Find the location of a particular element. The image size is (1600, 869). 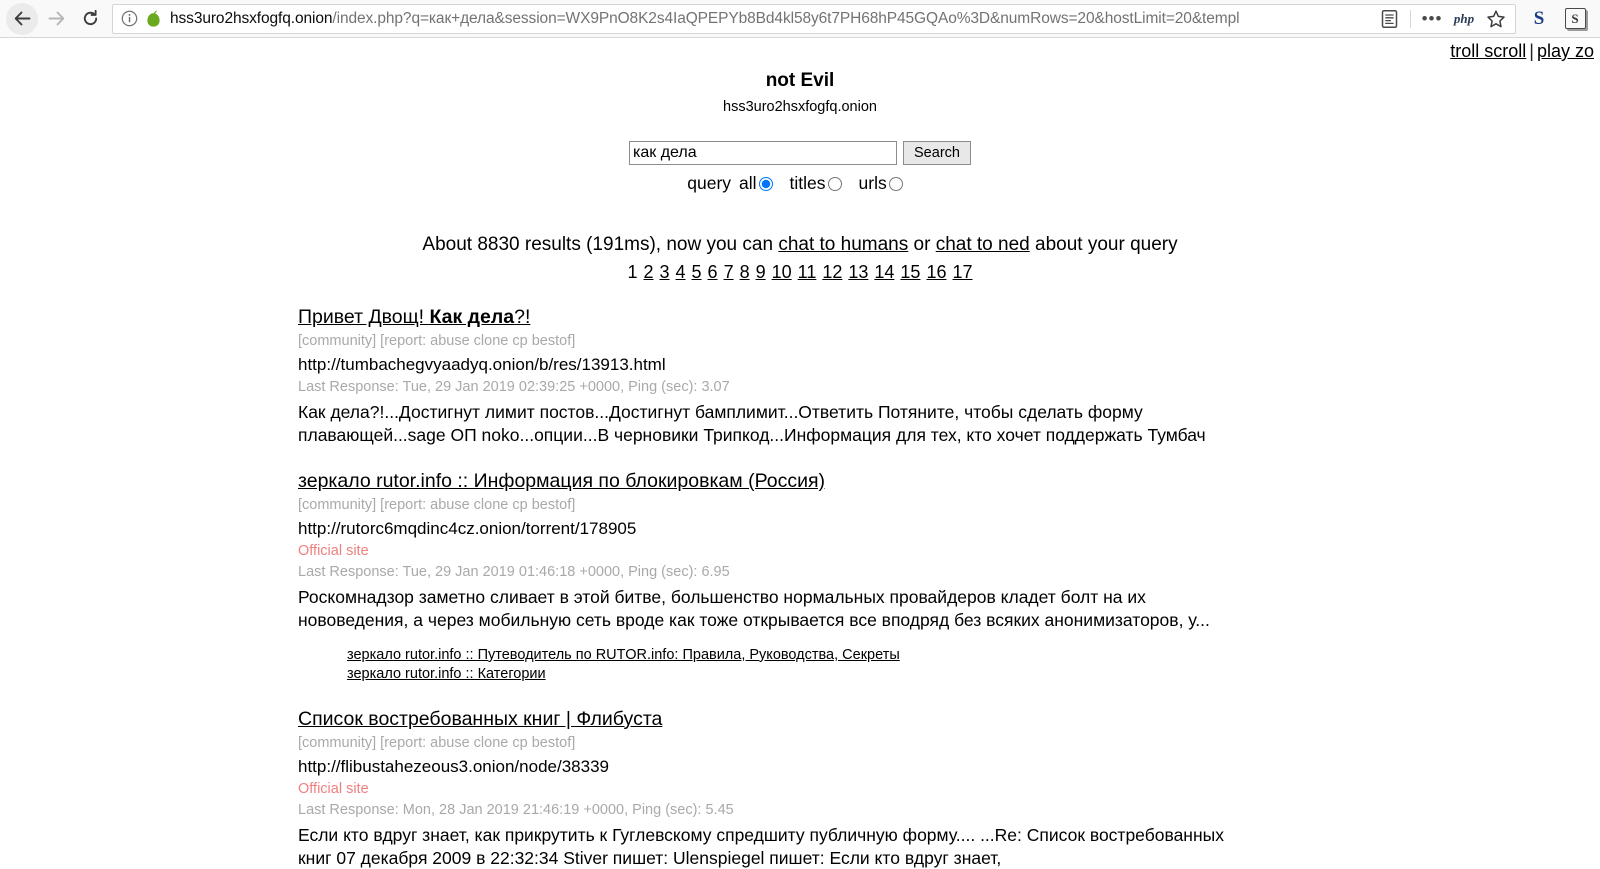

back-button is located at coordinates (22, 18).